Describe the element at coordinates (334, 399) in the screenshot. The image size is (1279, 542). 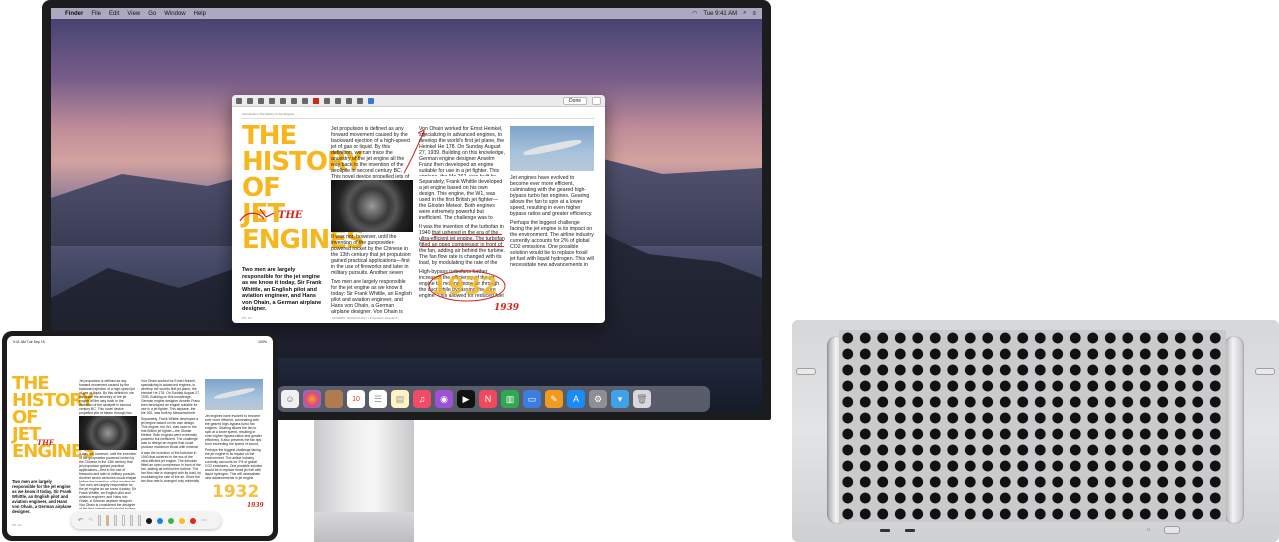
I see `contacts-icon` at that location.